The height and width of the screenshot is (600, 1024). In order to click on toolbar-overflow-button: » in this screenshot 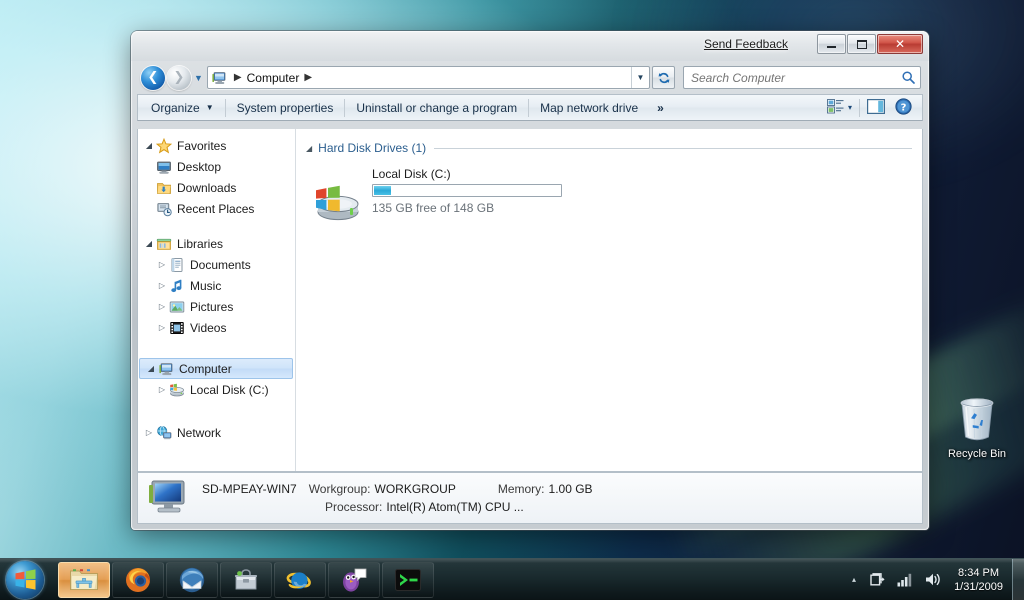, I will do `click(660, 107)`.